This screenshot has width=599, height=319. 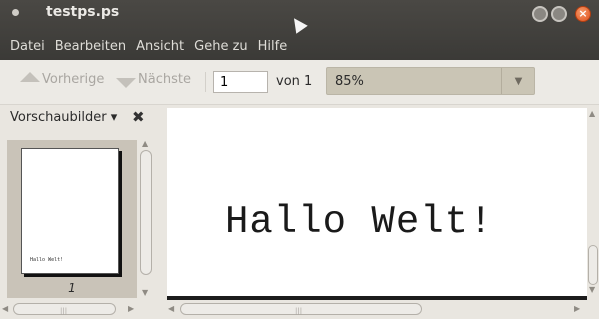 I want to click on sidebar-mode-dropdown: Vorschaubilder ▾, so click(x=63, y=117).